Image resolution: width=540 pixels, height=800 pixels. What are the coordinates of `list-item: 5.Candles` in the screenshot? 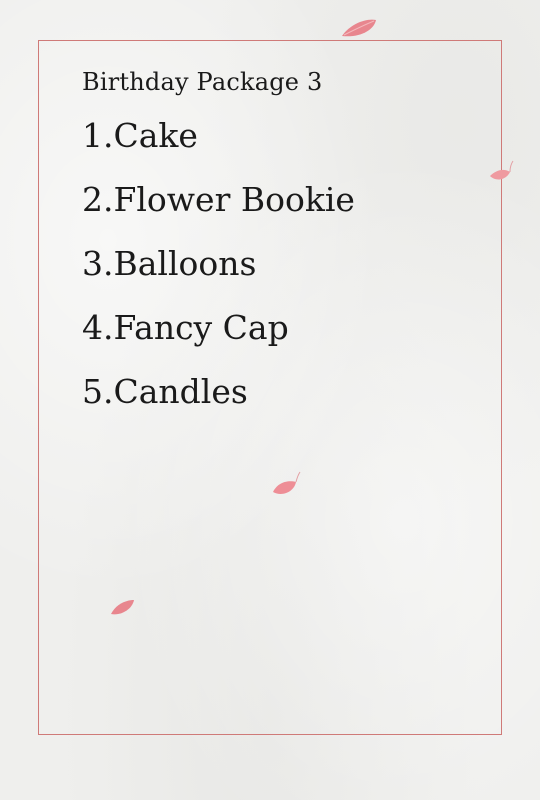 It's located at (165, 391).